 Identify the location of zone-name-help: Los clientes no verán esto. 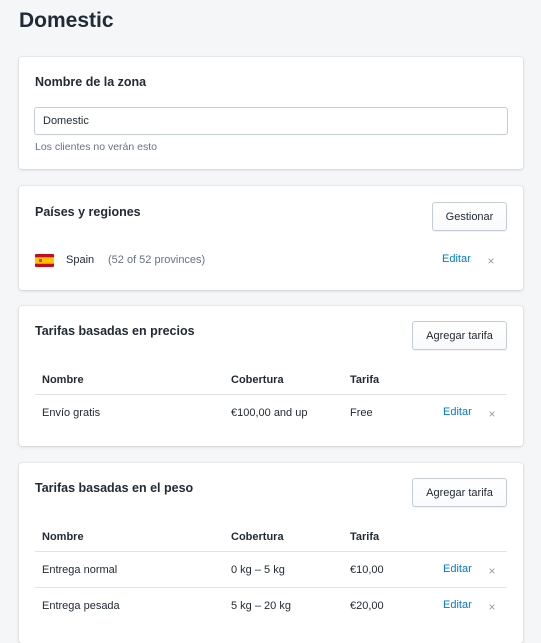
(96, 147).